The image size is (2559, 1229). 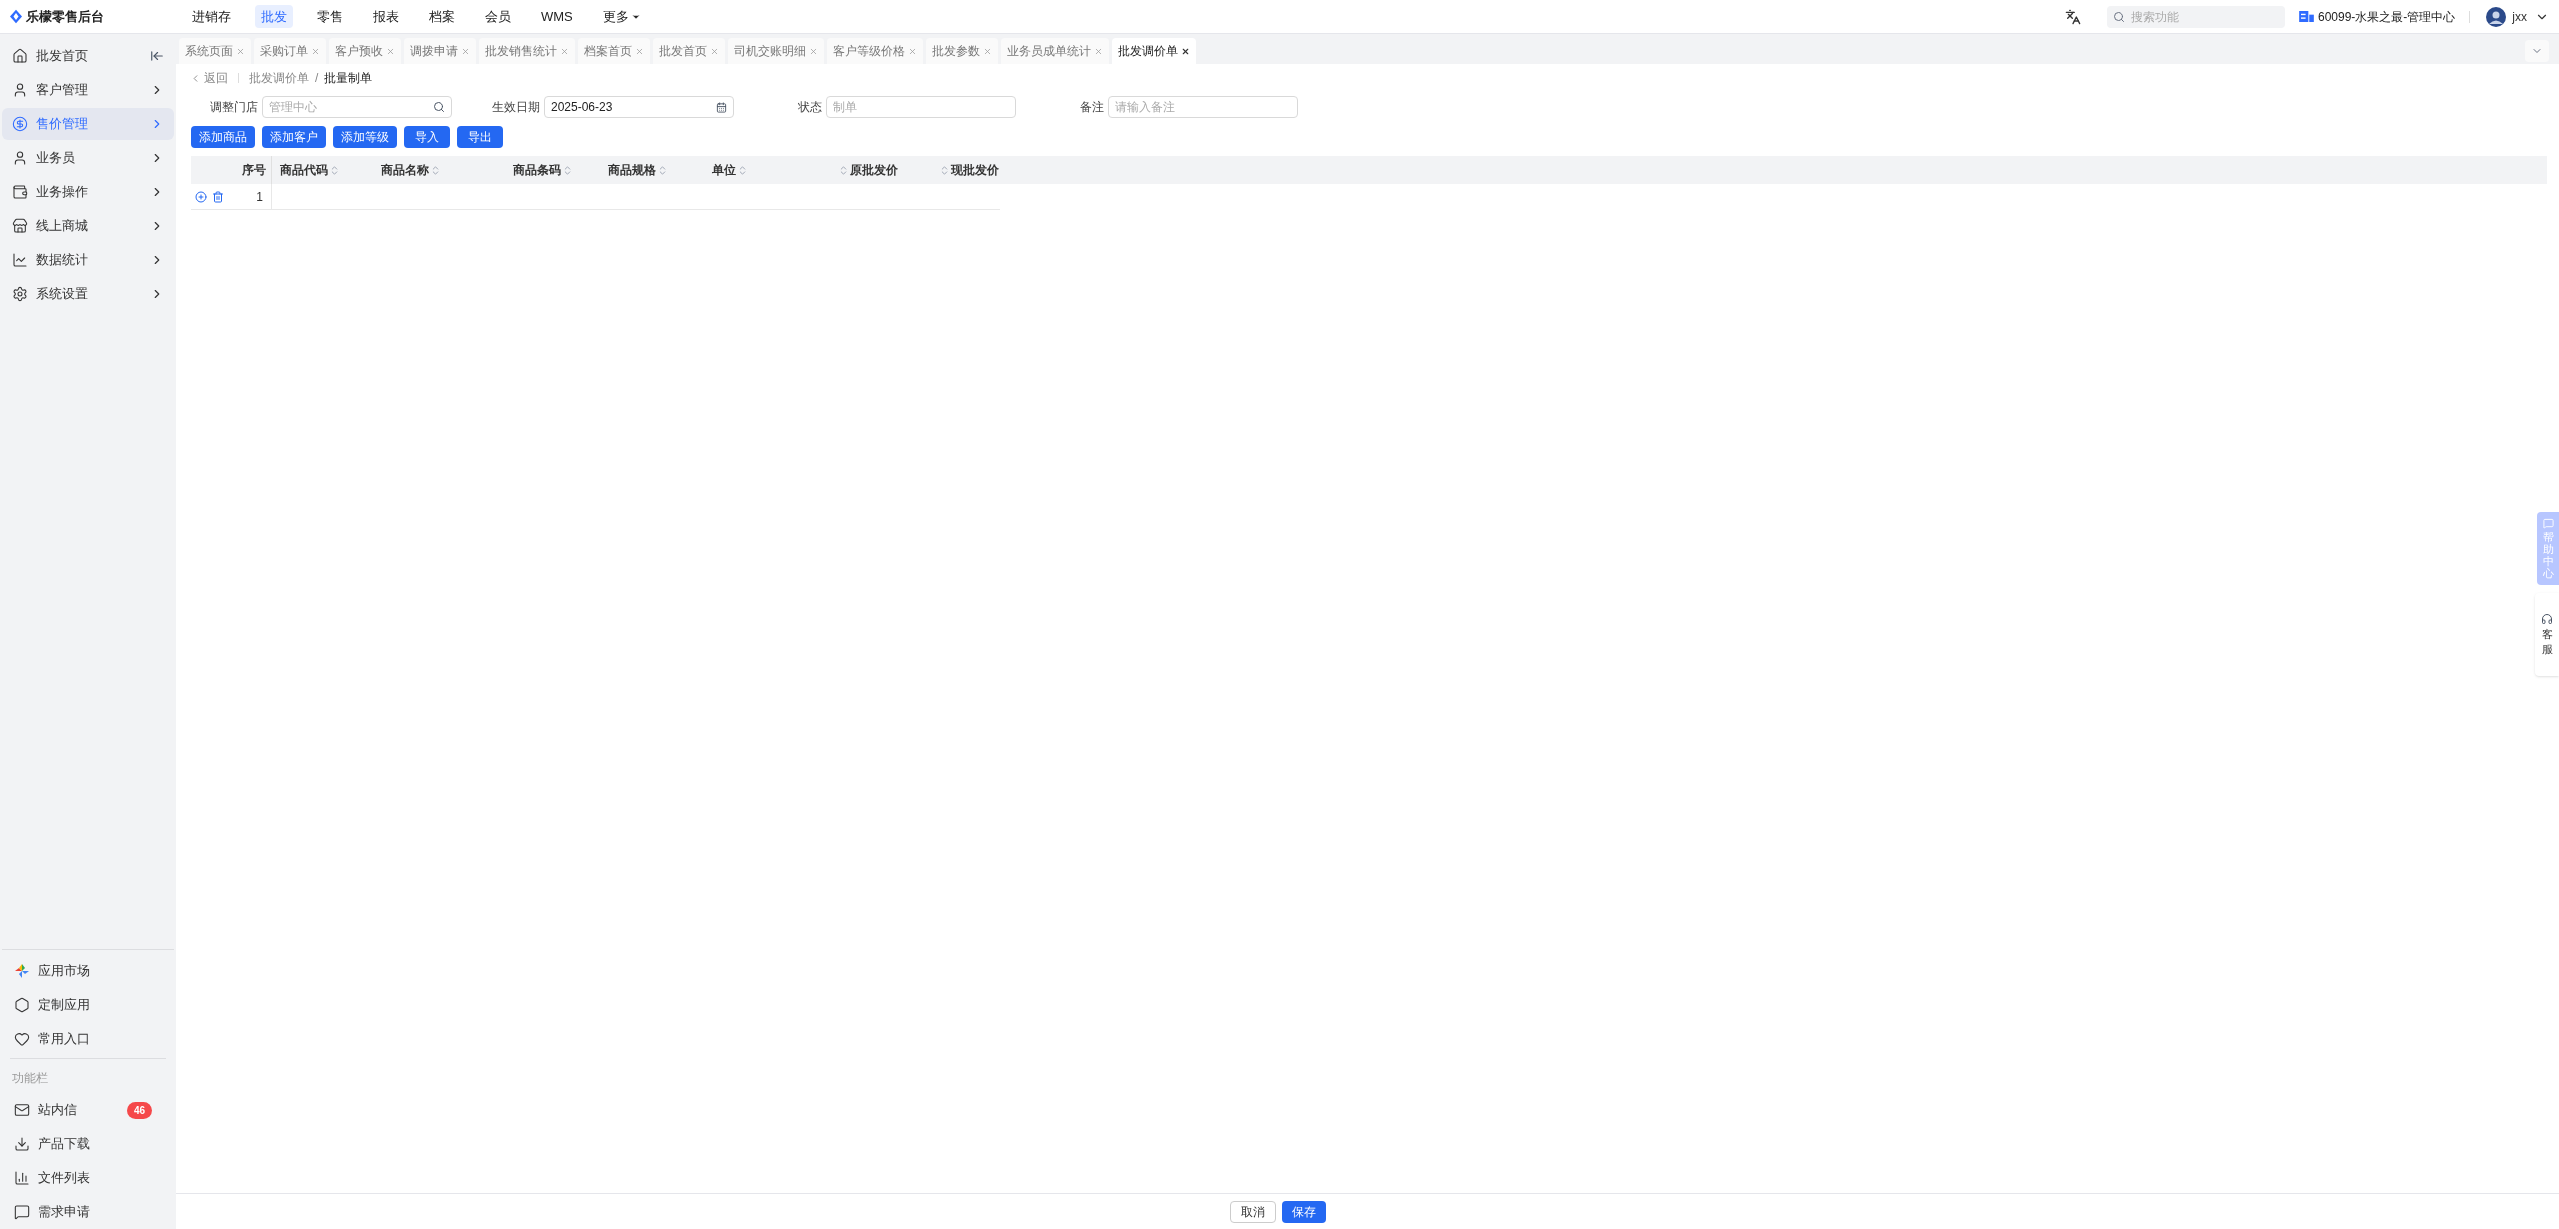 I want to click on add-row-icon, so click(x=201, y=196).